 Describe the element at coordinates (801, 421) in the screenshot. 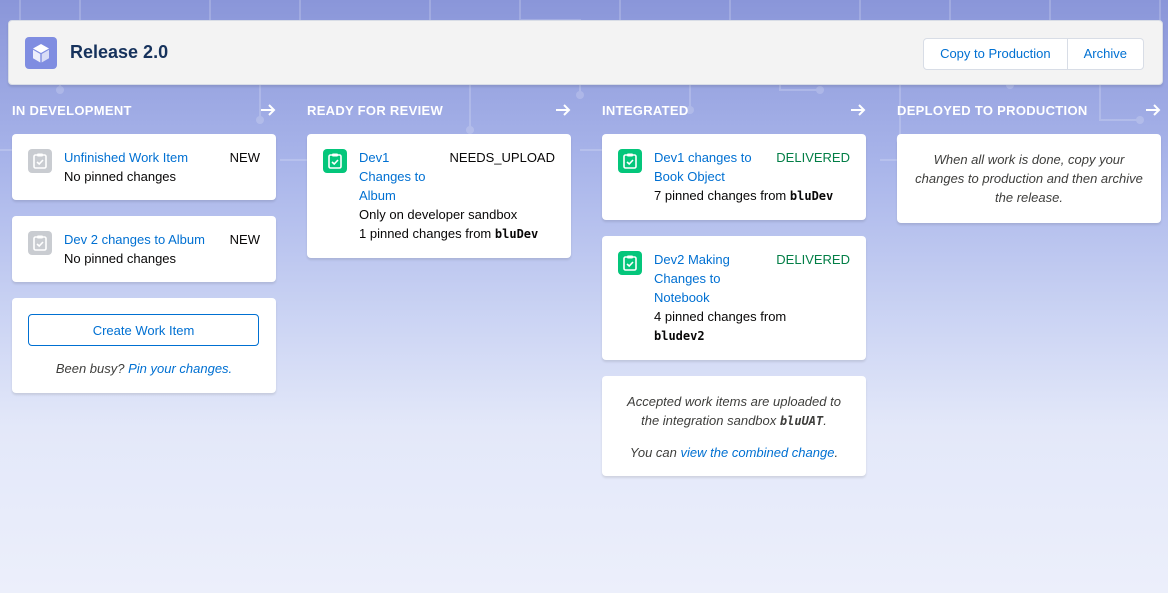

I see `sandbox-name: bluUAT` at that location.